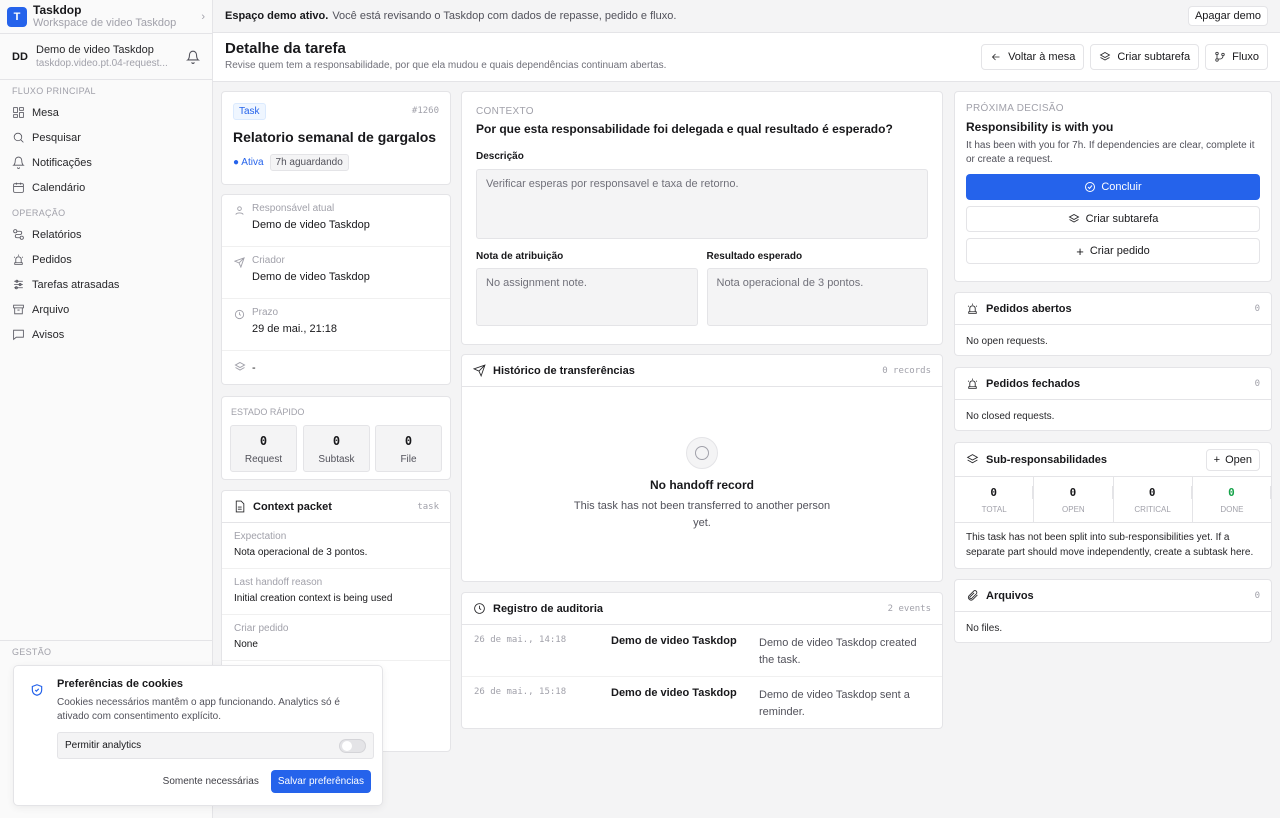  What do you see at coordinates (263, 459) in the screenshot?
I see `request-label: Request` at bounding box center [263, 459].